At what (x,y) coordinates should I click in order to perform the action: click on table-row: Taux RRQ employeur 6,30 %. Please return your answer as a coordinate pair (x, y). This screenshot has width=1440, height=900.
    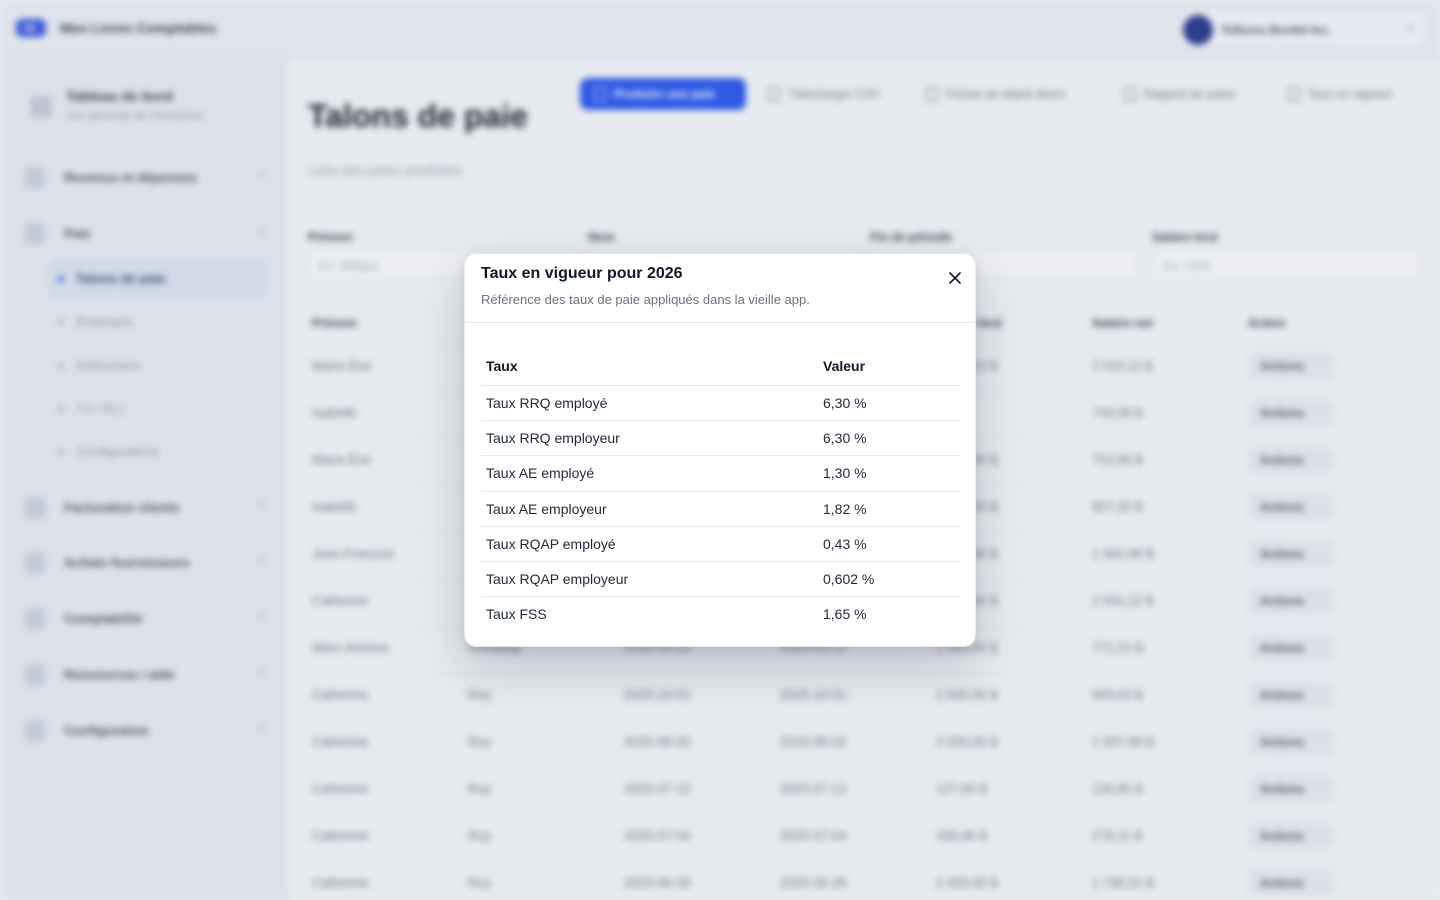
    Looking at the image, I should click on (721, 439).